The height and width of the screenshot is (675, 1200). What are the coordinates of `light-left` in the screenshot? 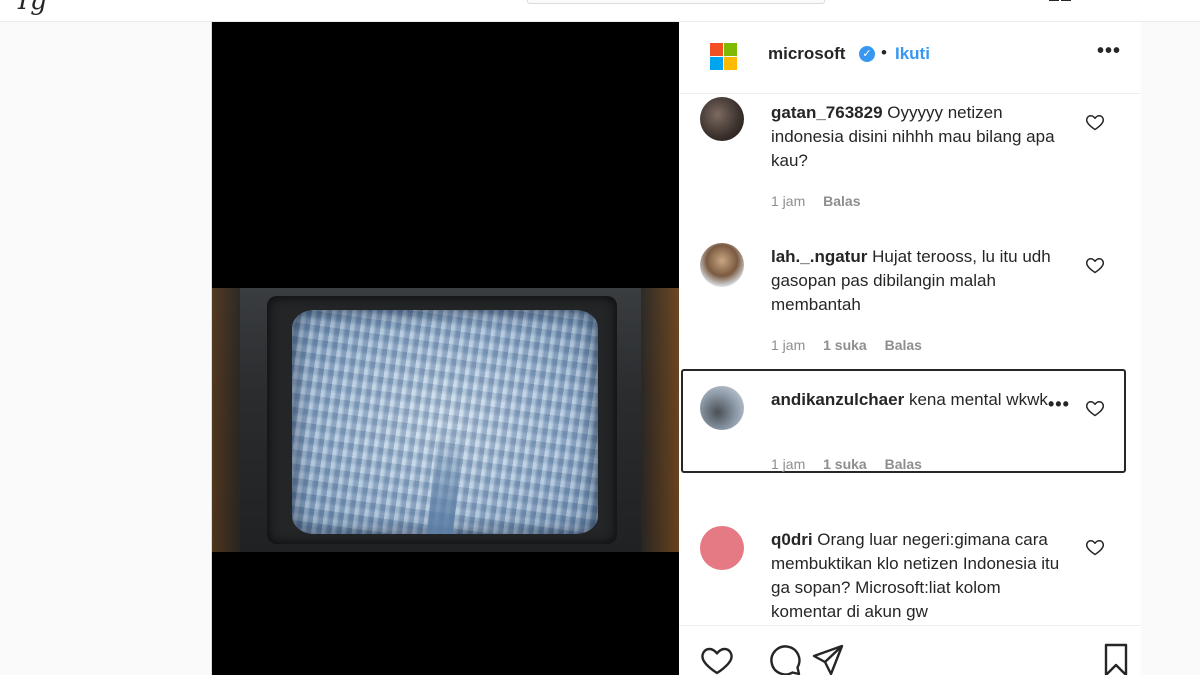 It's located at (226, 420).